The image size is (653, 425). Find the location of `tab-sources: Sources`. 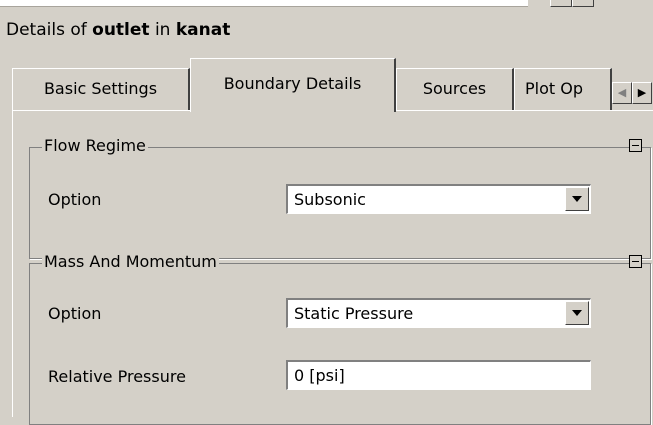

tab-sources: Sources is located at coordinates (455, 89).